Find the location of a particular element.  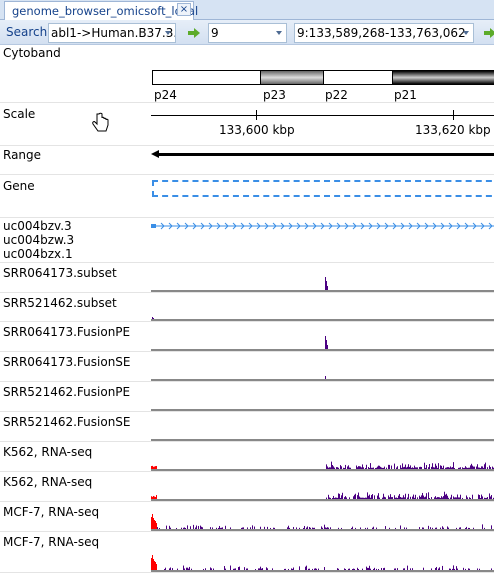

chromosome-combo: 9 is located at coordinates (247, 33).